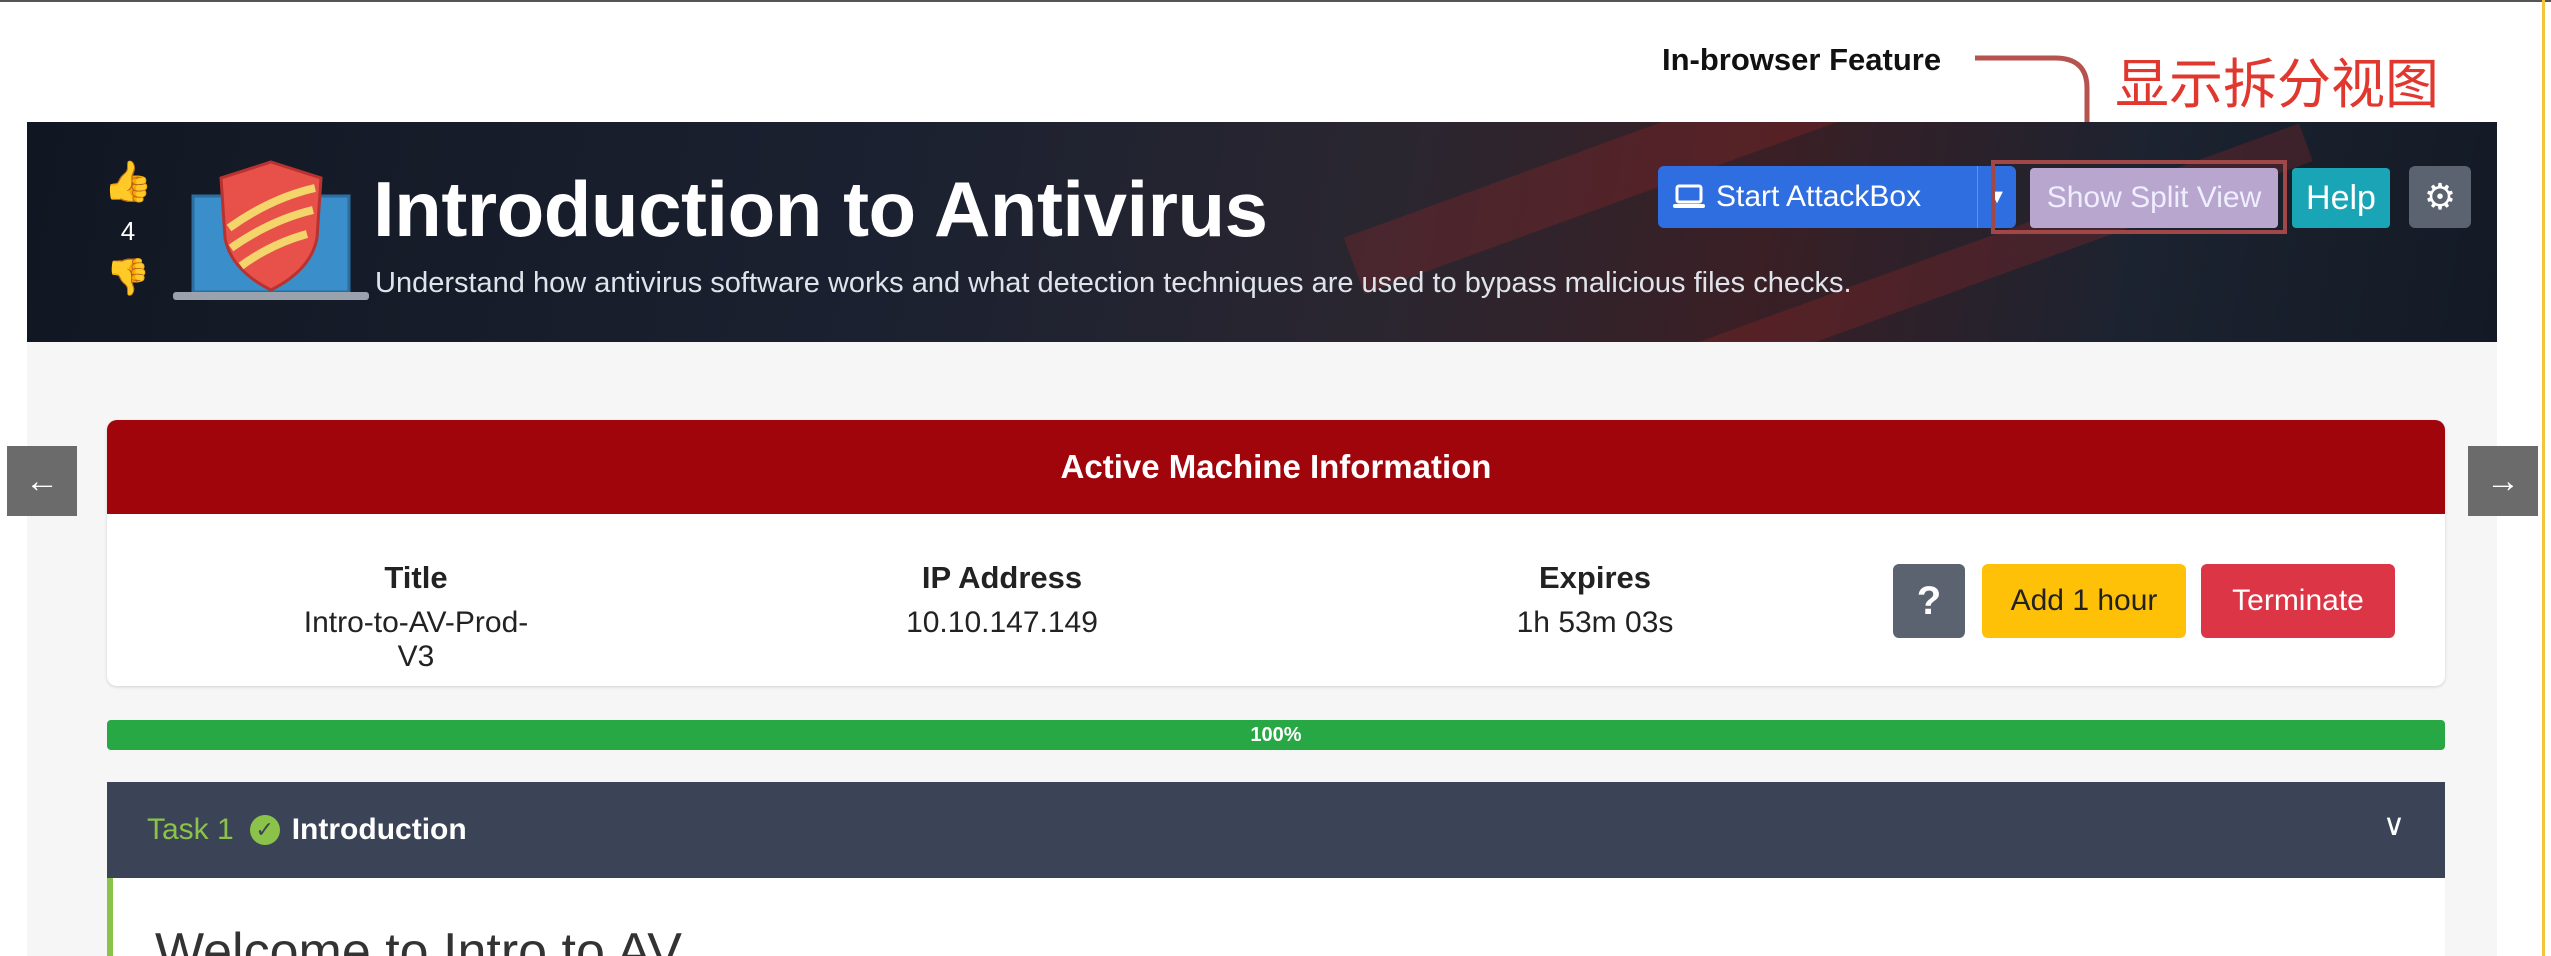 This screenshot has width=2551, height=956. What do you see at coordinates (190, 829) in the screenshot?
I see `task-number: Task 1` at bounding box center [190, 829].